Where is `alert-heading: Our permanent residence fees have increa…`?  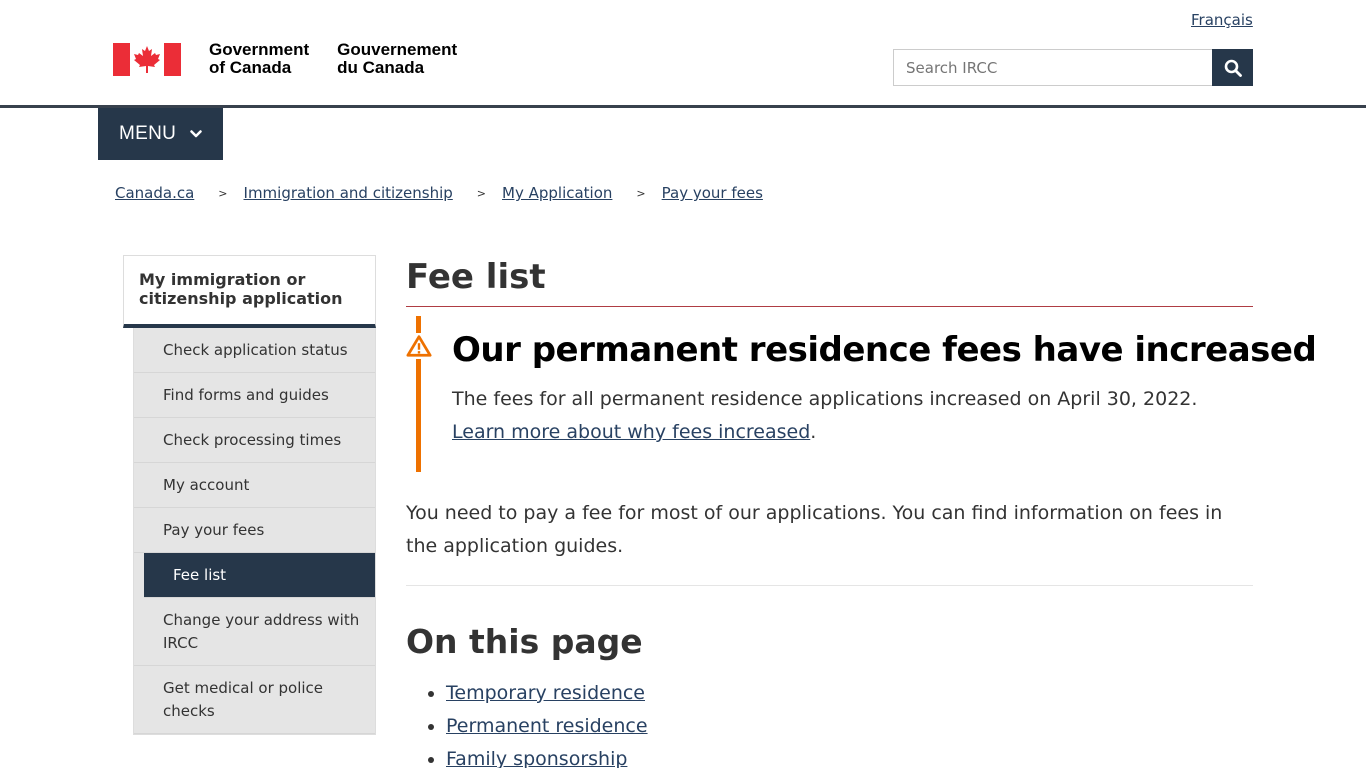
alert-heading: Our permanent residence fees have increa… is located at coordinates (884, 350).